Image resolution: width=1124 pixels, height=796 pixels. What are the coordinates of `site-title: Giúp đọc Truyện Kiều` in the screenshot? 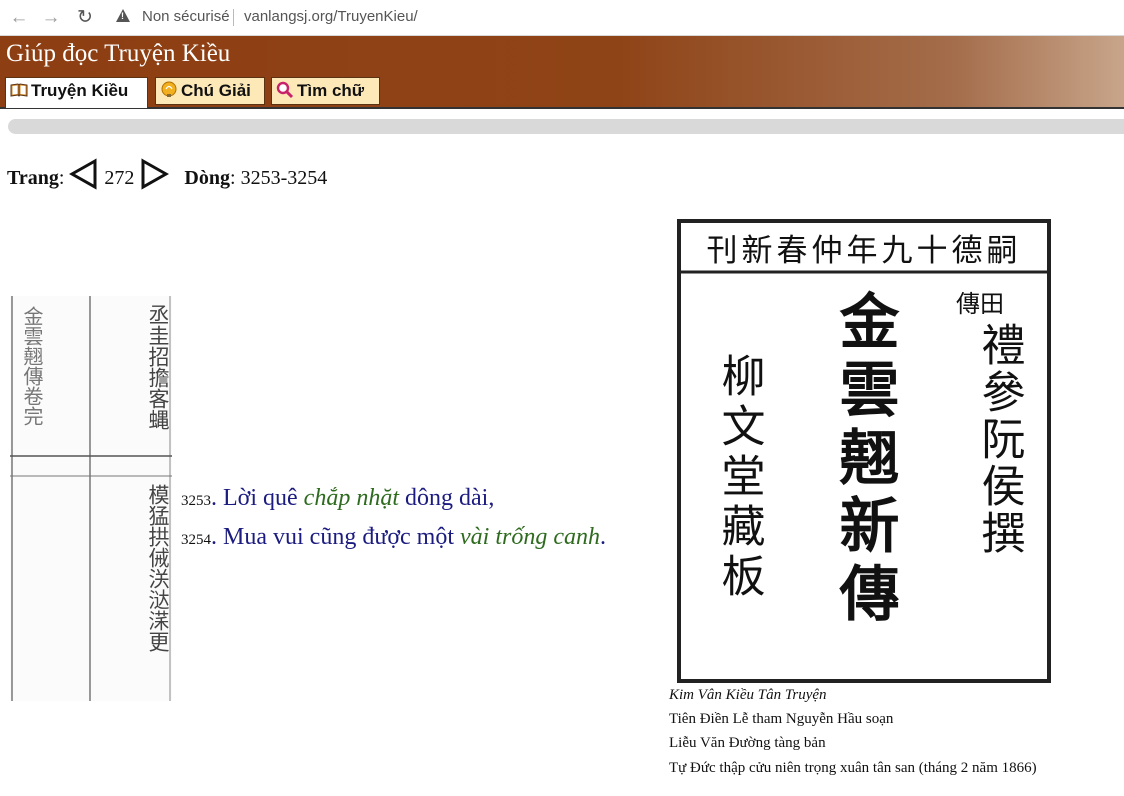 It's located at (118, 53).